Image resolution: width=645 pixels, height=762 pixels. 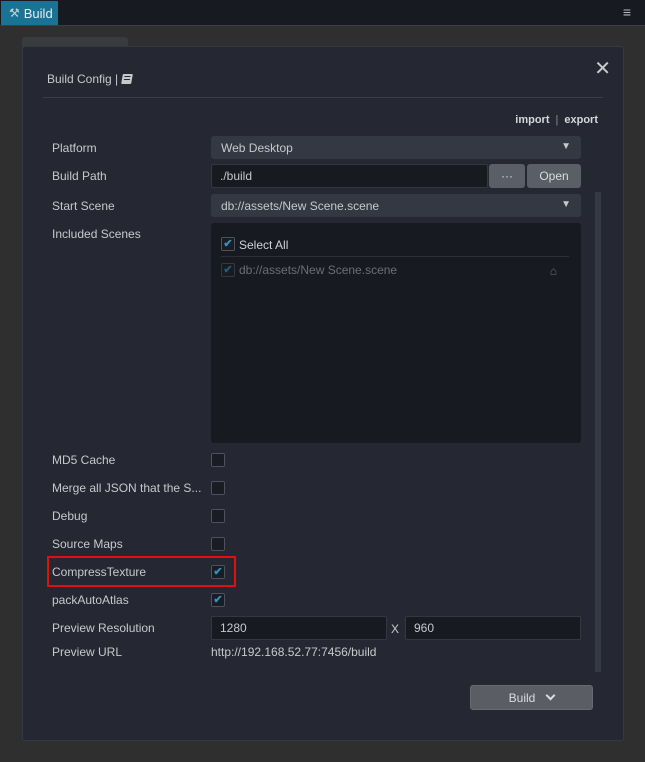 What do you see at coordinates (395, 256) in the screenshot?
I see `list-divider` at bounding box center [395, 256].